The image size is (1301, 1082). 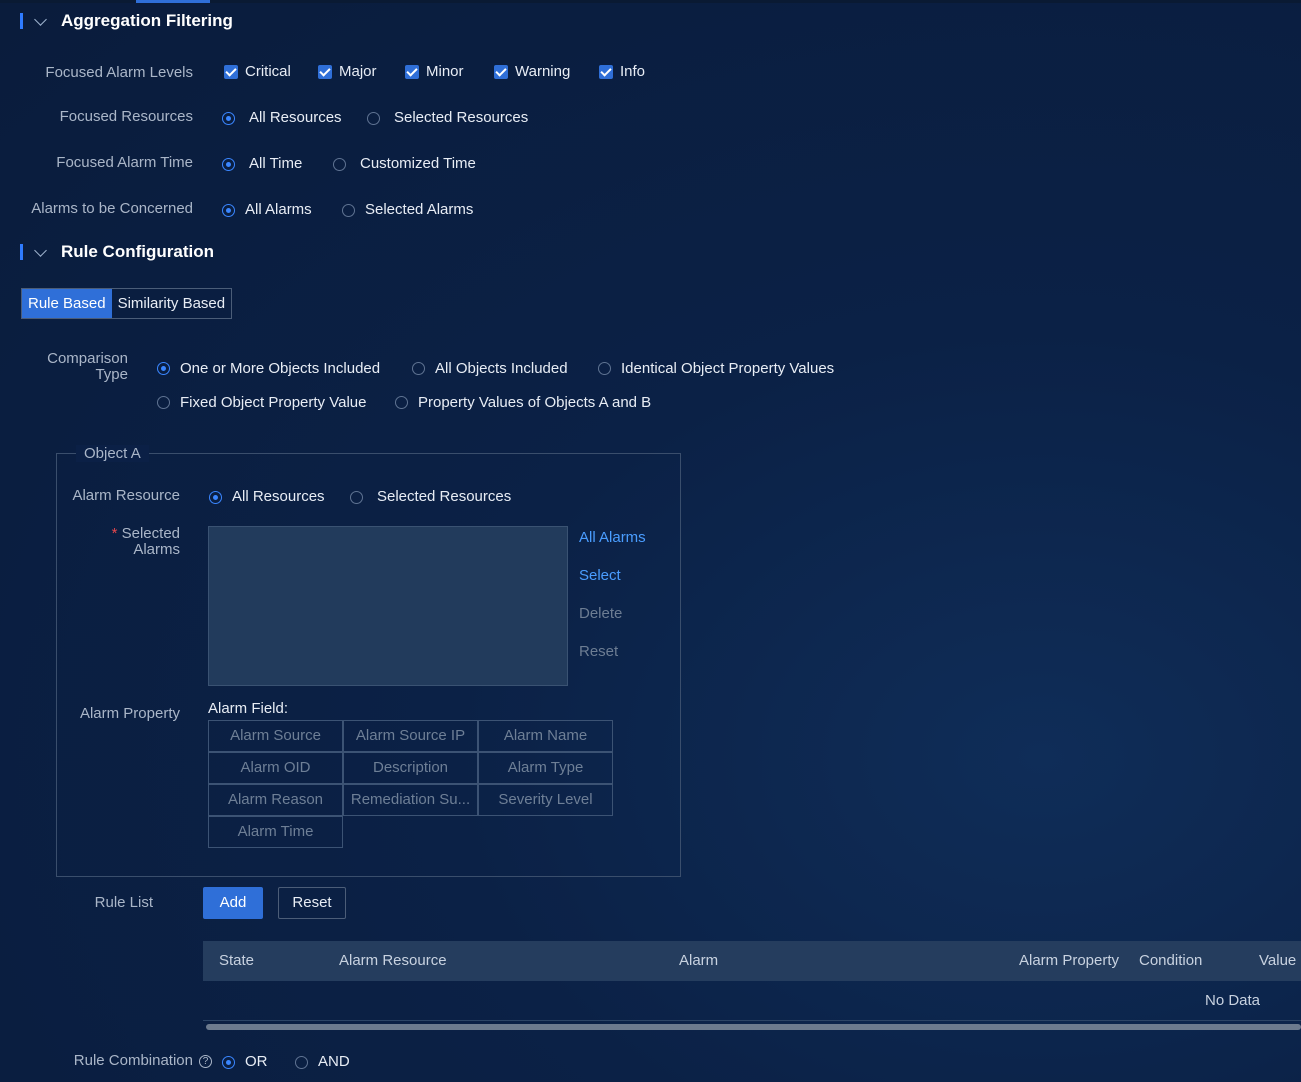 What do you see at coordinates (339, 164) in the screenshot?
I see `radio-customized-time` at bounding box center [339, 164].